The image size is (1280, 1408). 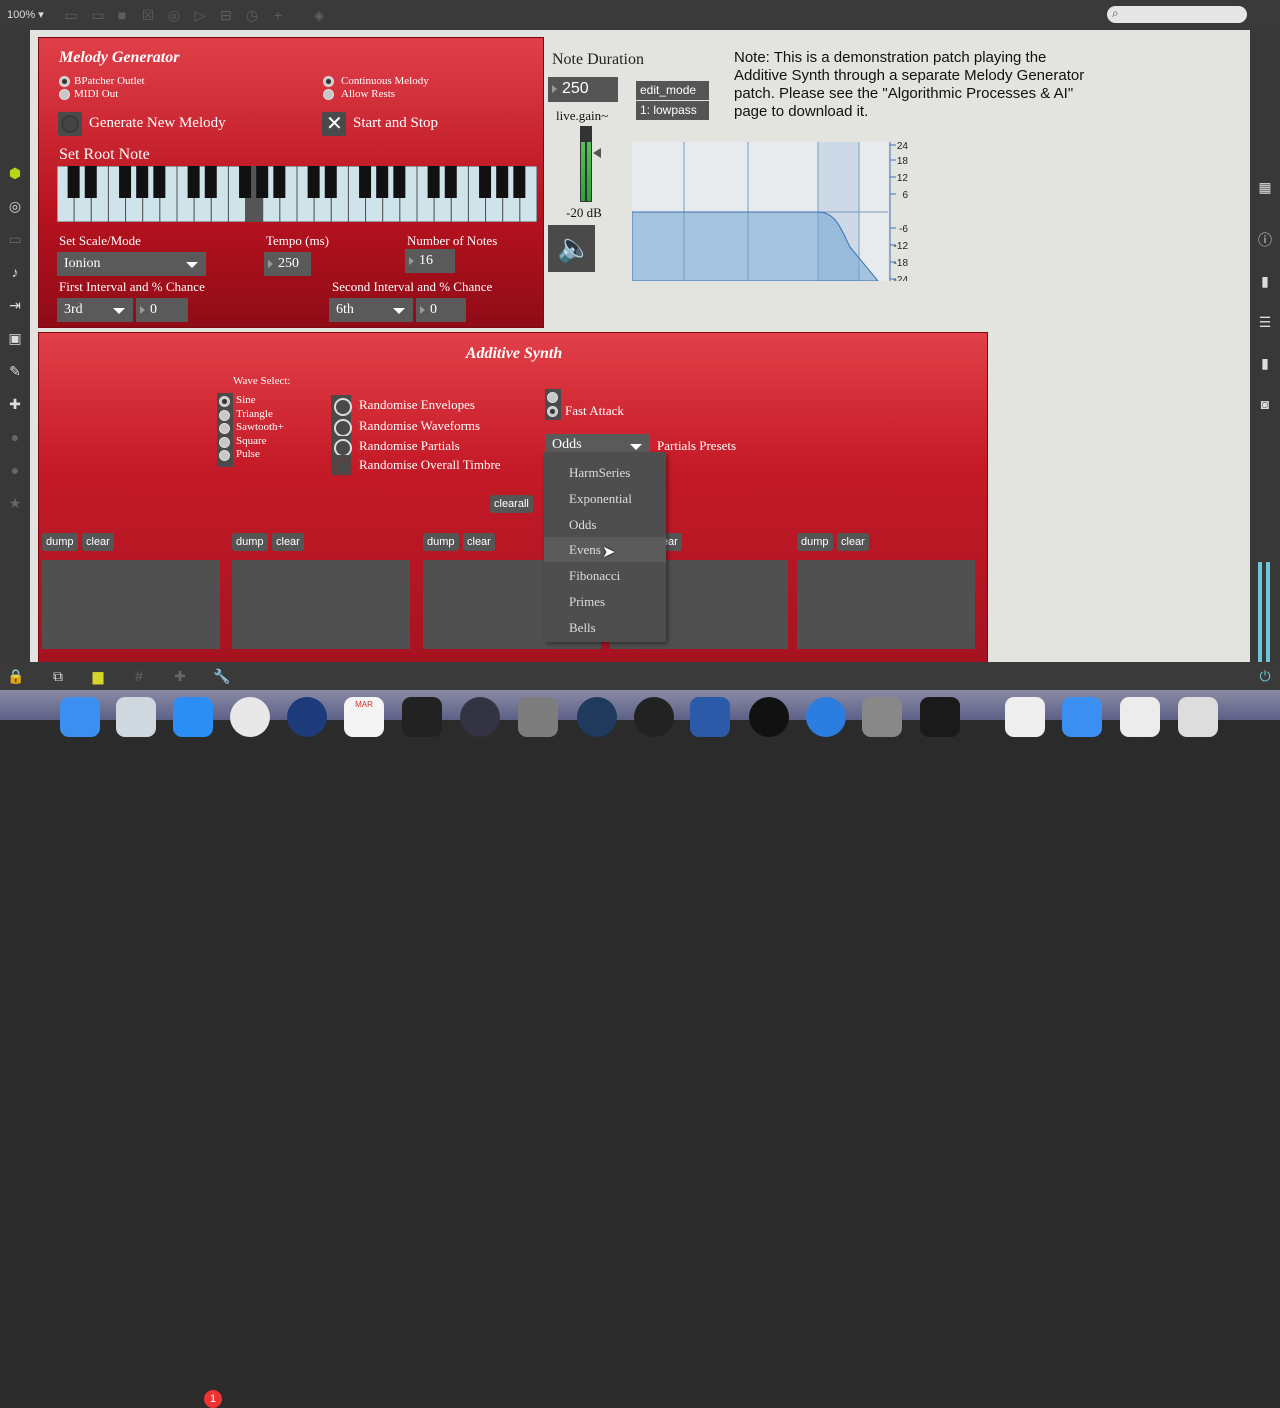 What do you see at coordinates (538, 717) in the screenshot?
I see `logic-icon` at bounding box center [538, 717].